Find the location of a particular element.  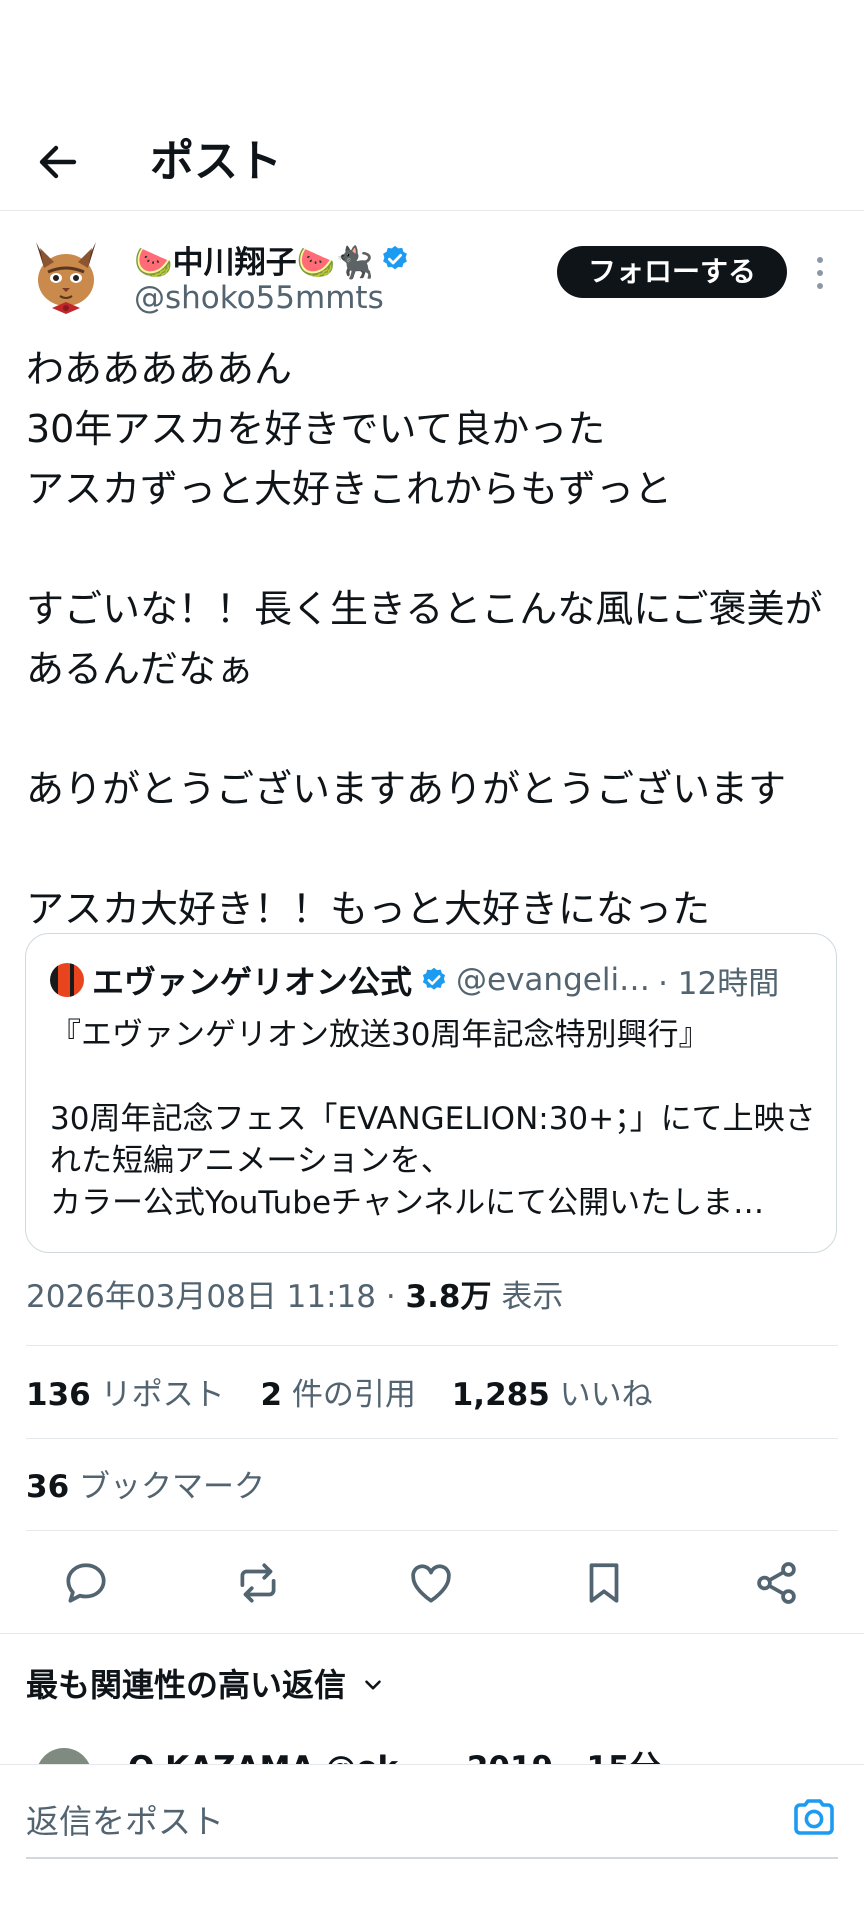

reply-sort-label: 最も関連性の高い返信 is located at coordinates (186, 1685).